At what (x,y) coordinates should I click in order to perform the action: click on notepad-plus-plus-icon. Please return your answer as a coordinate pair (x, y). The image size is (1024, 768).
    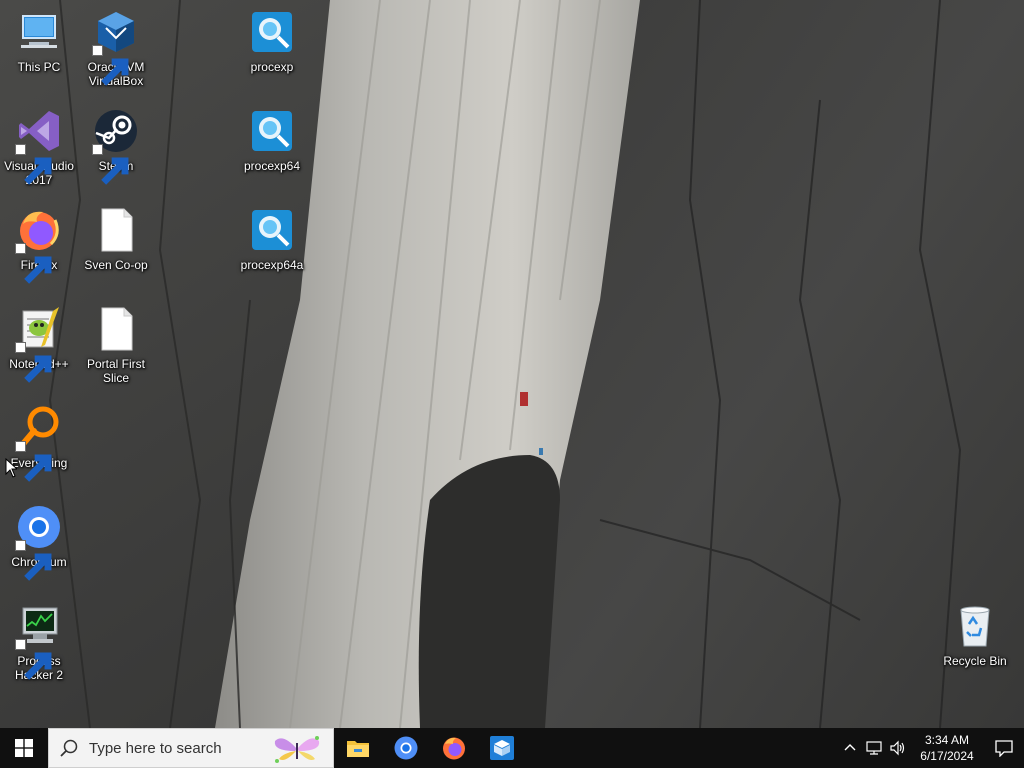
    Looking at the image, I should click on (39, 344).